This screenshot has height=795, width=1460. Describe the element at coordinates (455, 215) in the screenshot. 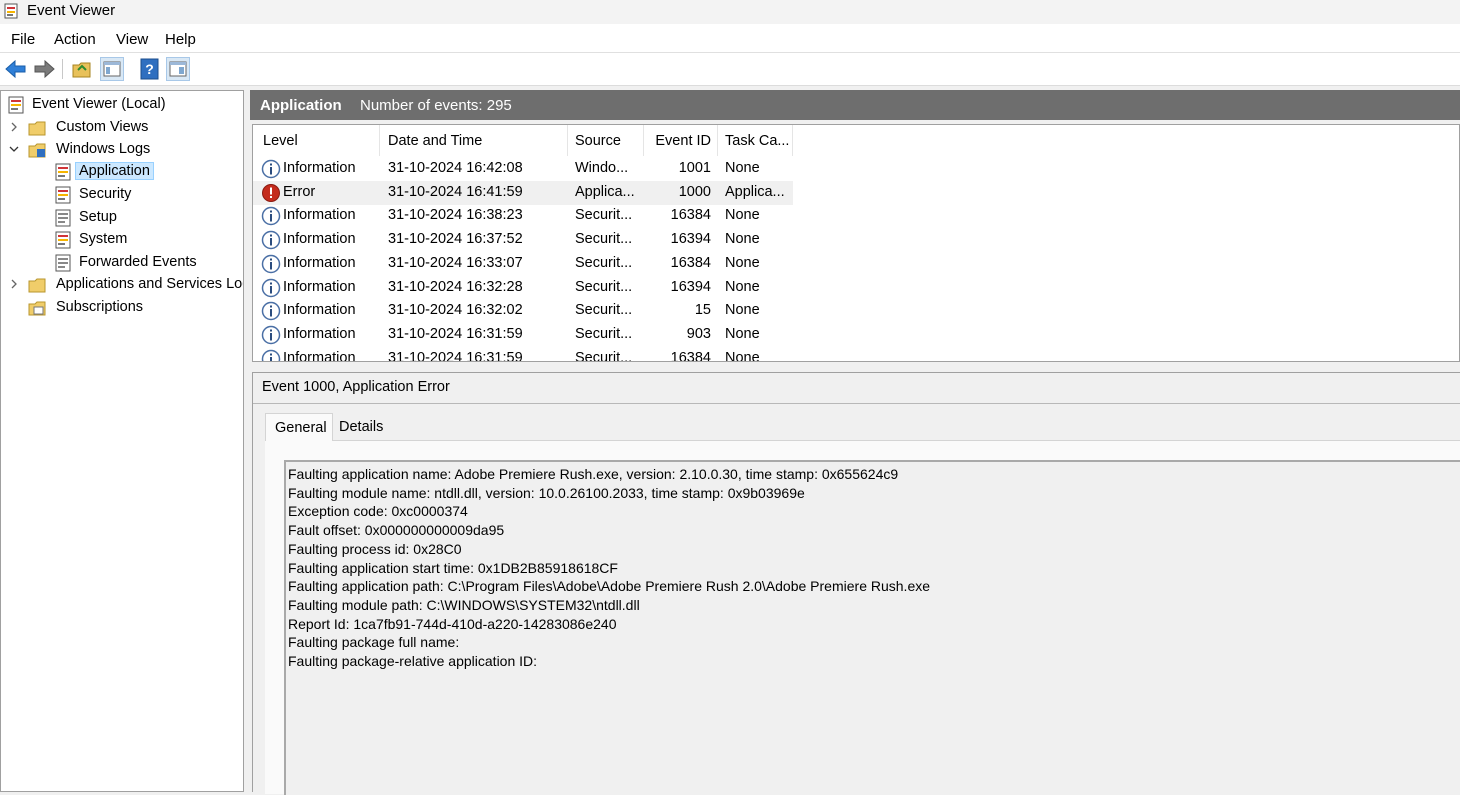

I see `cell-datetime: 31-10-2024 16:38:23` at that location.